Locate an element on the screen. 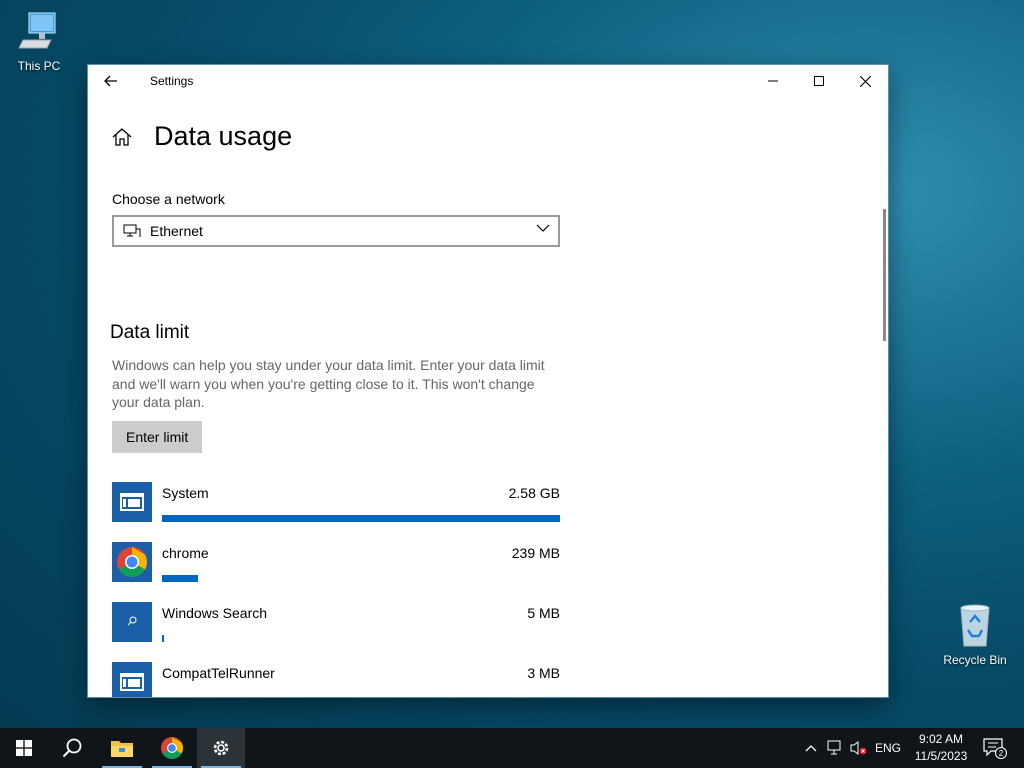  chrome-icon is located at coordinates (172, 748).